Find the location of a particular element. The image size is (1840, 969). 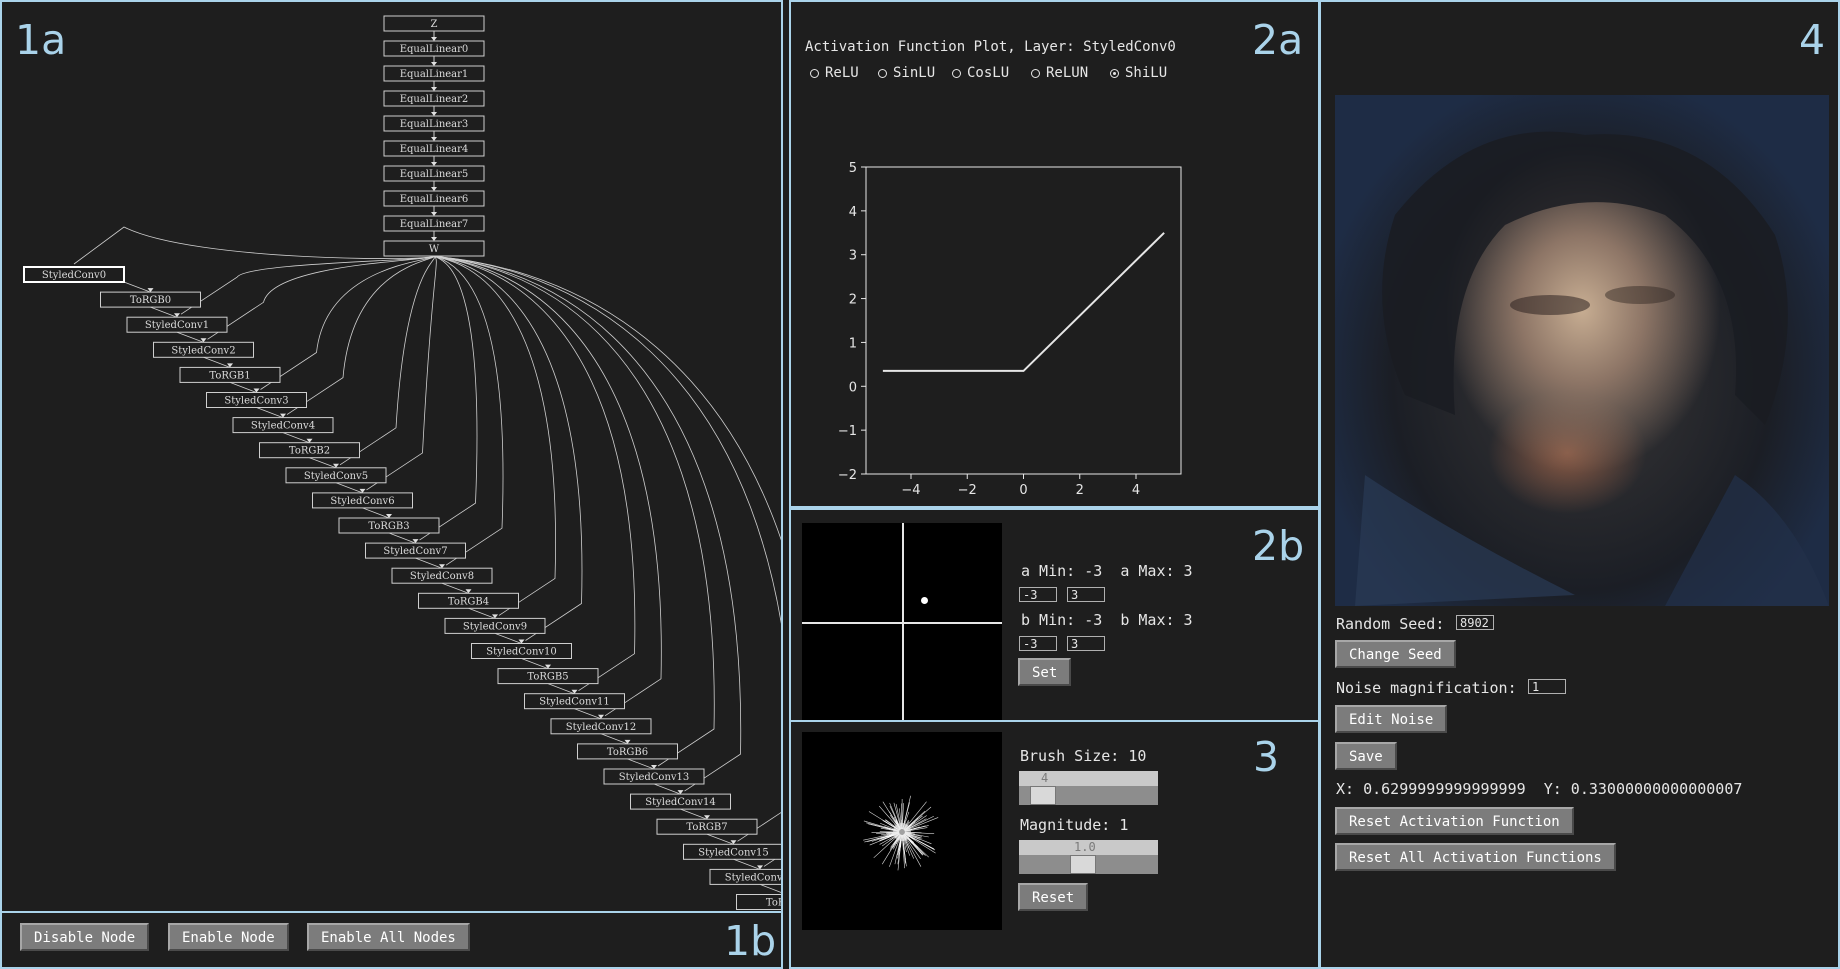

graph-node-label: EqualLinear0 is located at coordinates (434, 49).